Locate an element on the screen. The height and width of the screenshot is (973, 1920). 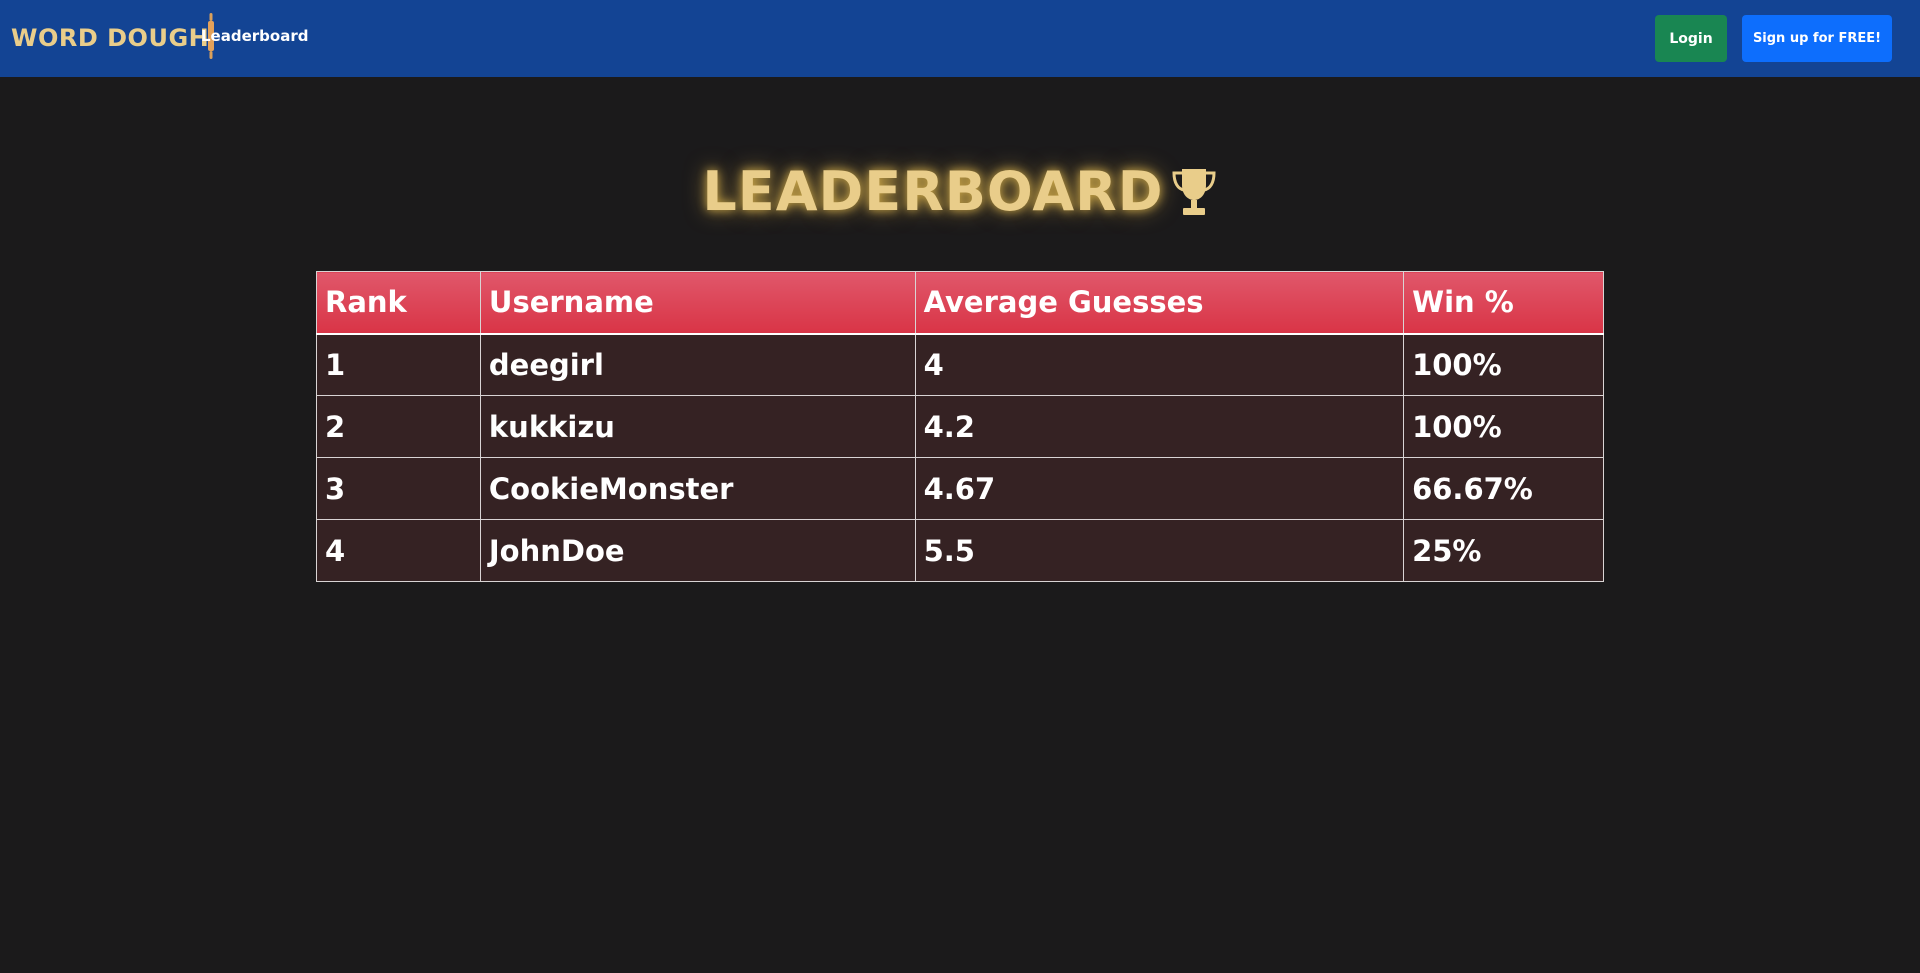
nav-link-leaderboard: Leaderboard is located at coordinates (254, 36).